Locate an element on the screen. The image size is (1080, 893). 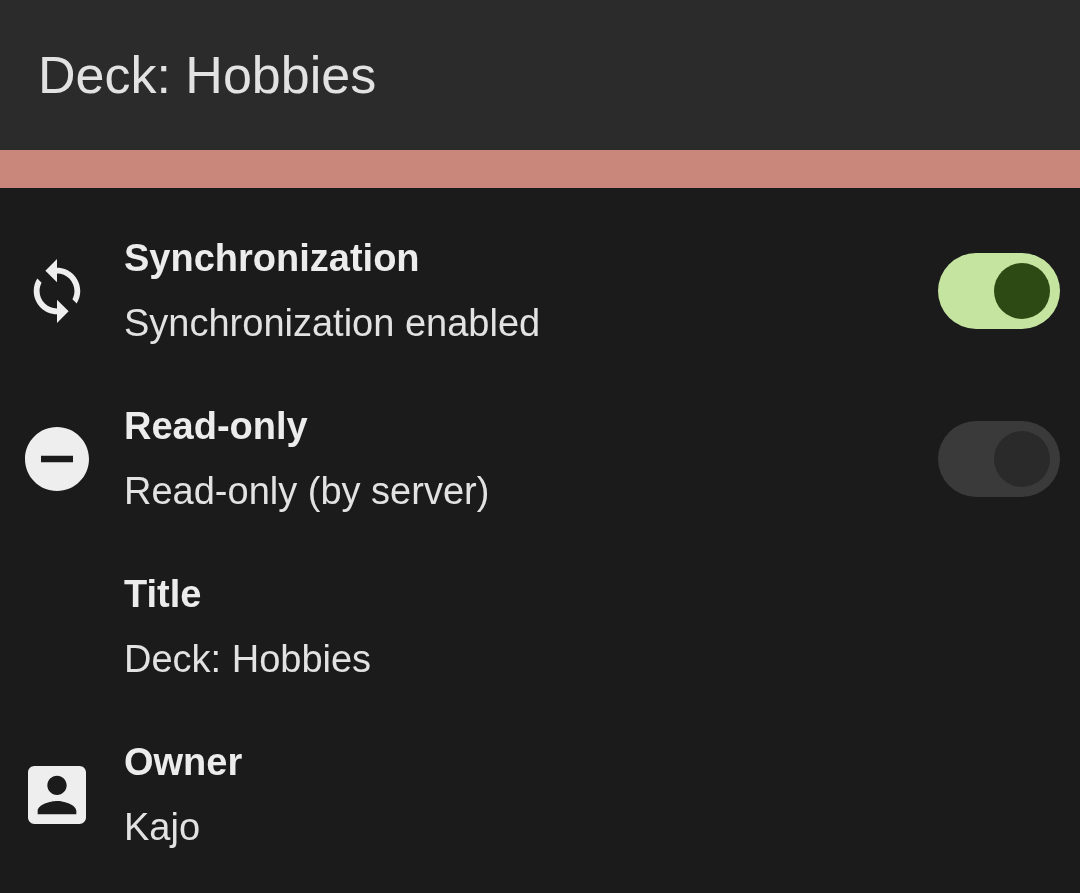
setting-value: Synchronization enabled is located at coordinates (332, 323).